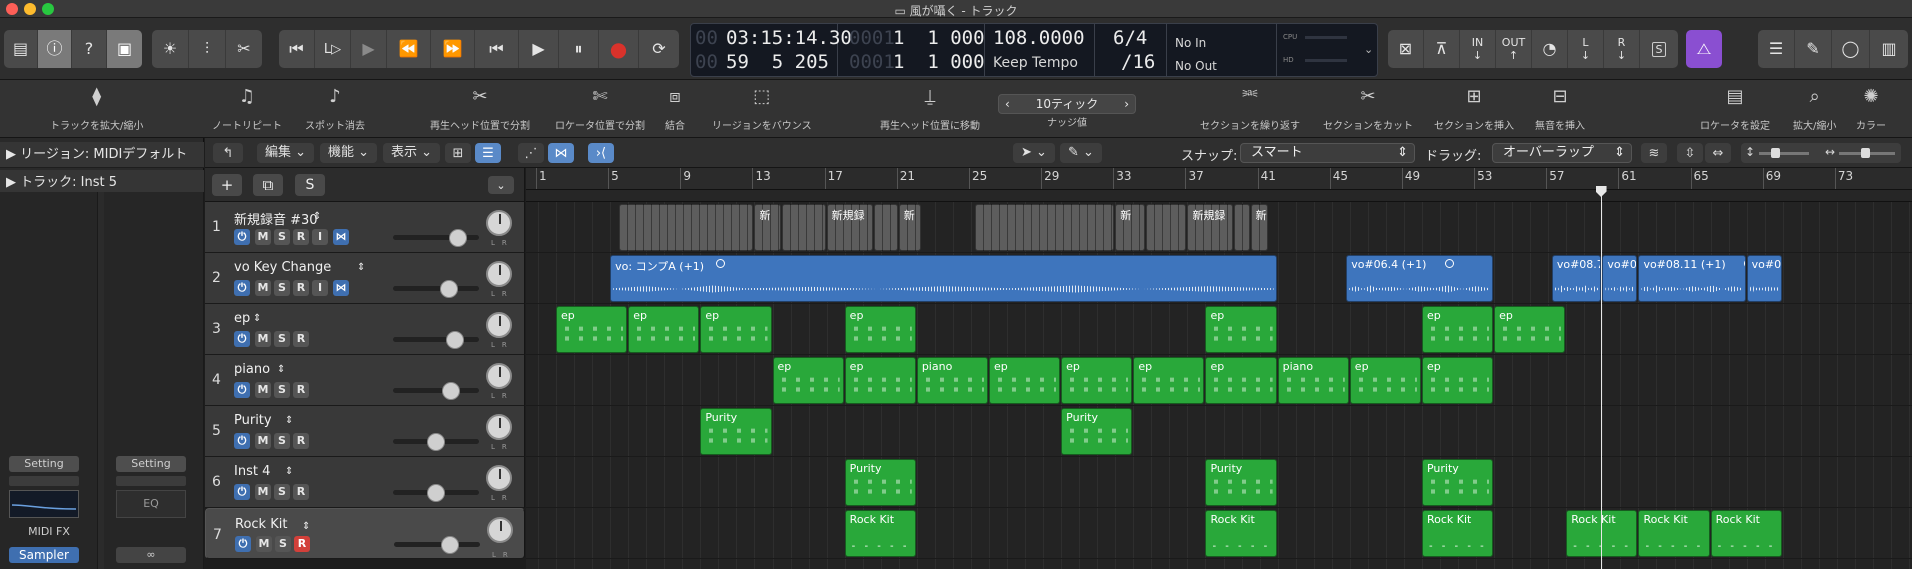 The height and width of the screenshot is (569, 1912). What do you see at coordinates (458, 153) in the screenshot?
I see `grid-view-button: ⊞` at bounding box center [458, 153].